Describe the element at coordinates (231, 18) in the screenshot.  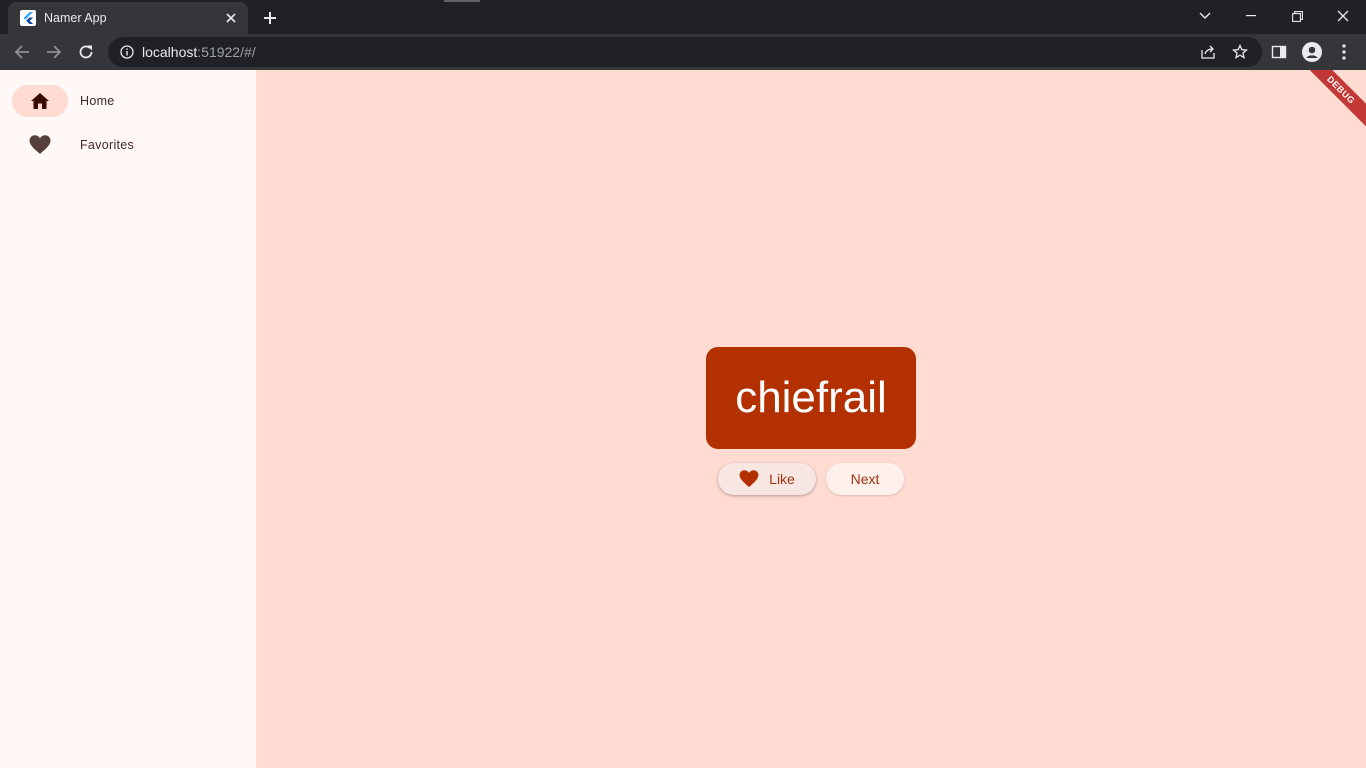
I see `tab-close-icon` at that location.